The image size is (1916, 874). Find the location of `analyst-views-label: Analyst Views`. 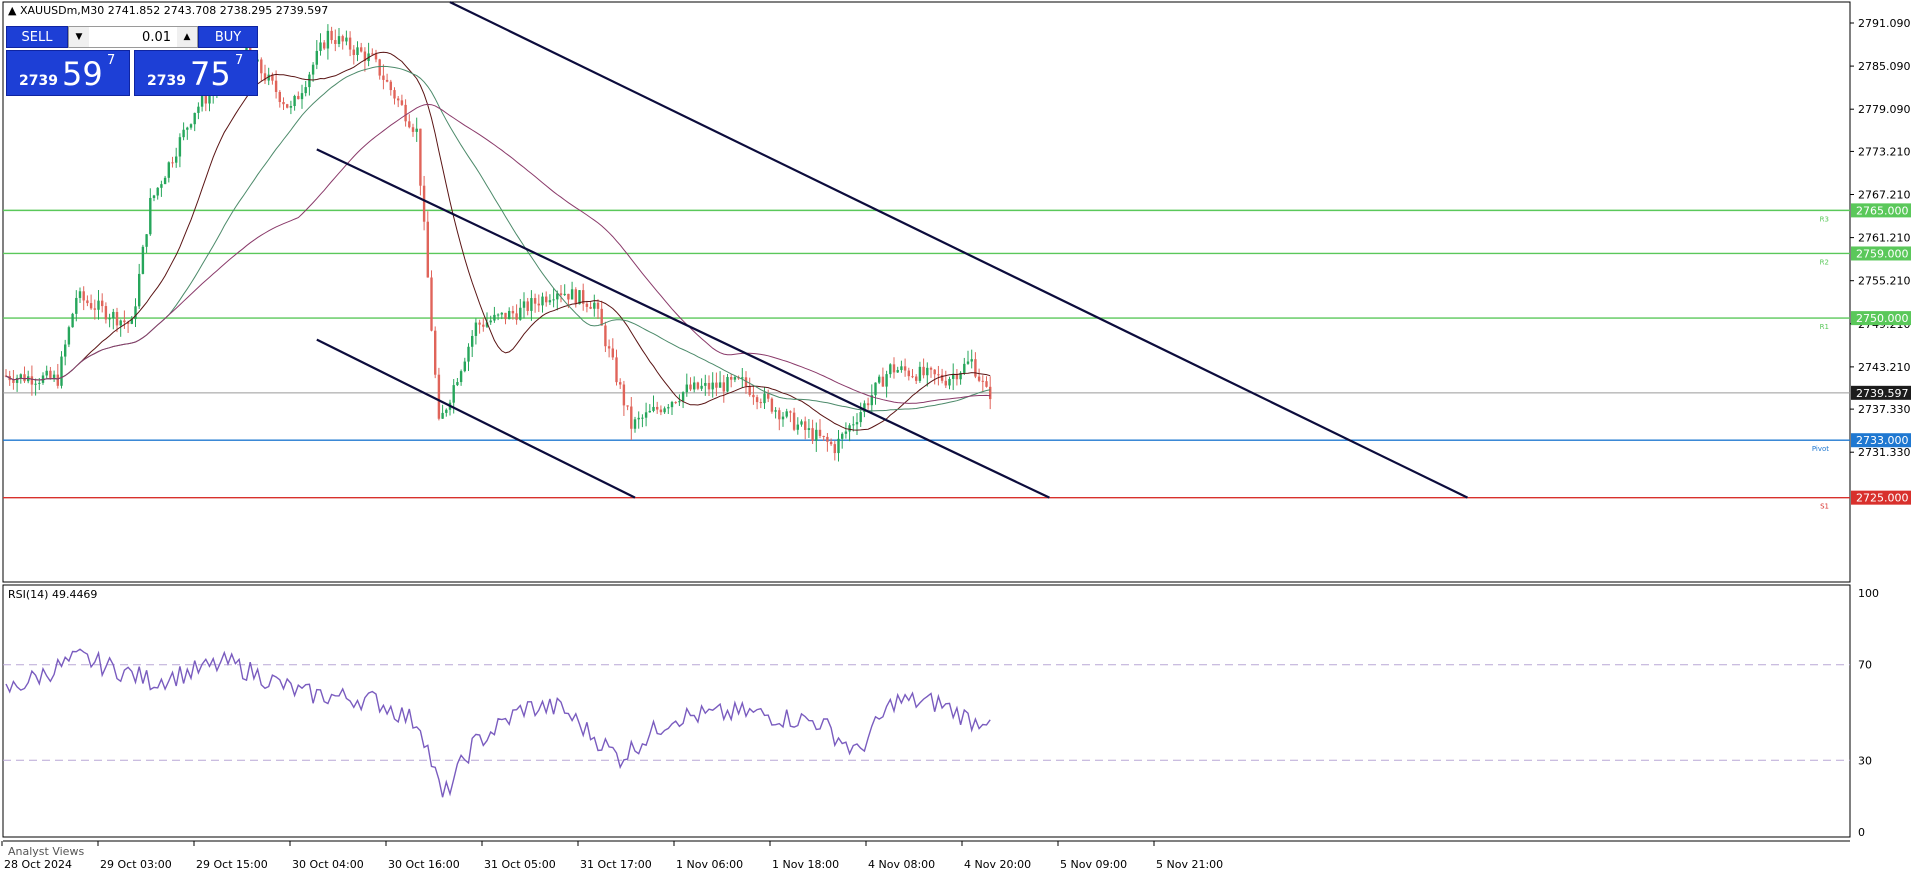

analyst-views-label: Analyst Views is located at coordinates (46, 851).